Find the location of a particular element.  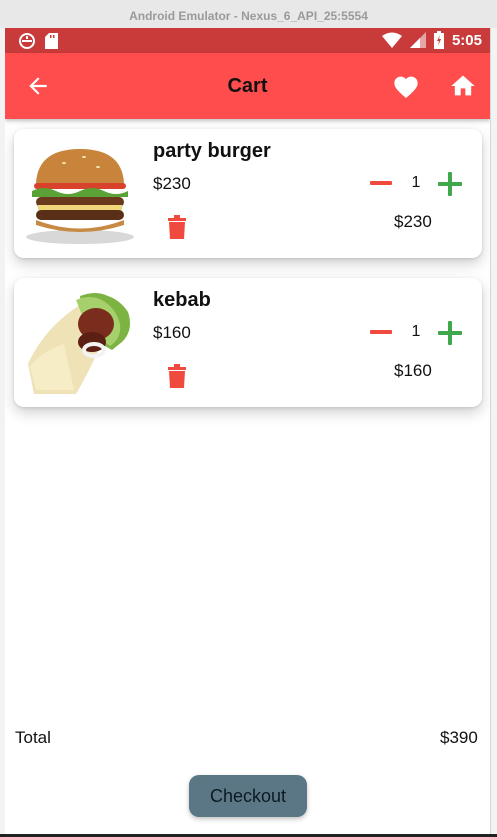

wifi-icon is located at coordinates (391, 40).